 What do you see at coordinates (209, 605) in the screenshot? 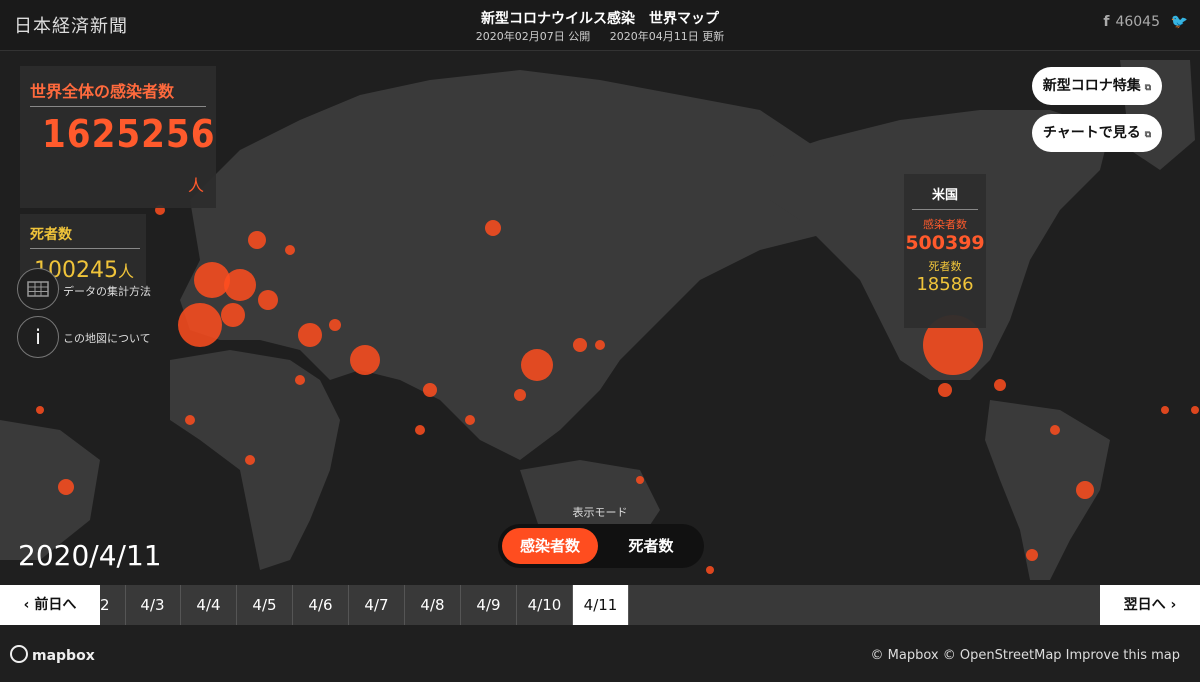
I see `date-tick: 4/4` at bounding box center [209, 605].